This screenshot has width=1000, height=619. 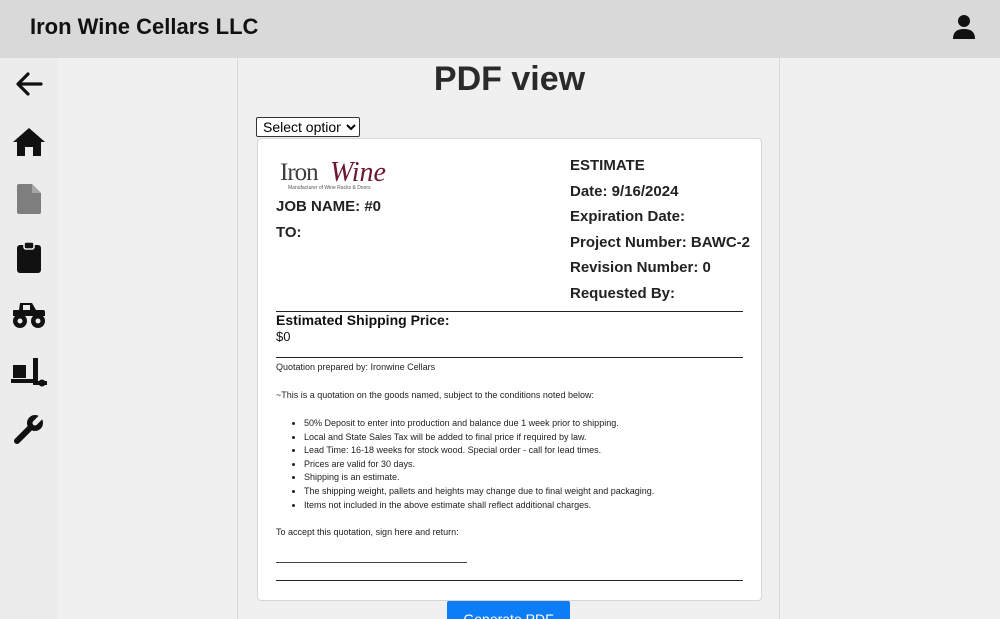 I want to click on estimate-date: Date: 9/16/2024, so click(x=624, y=191).